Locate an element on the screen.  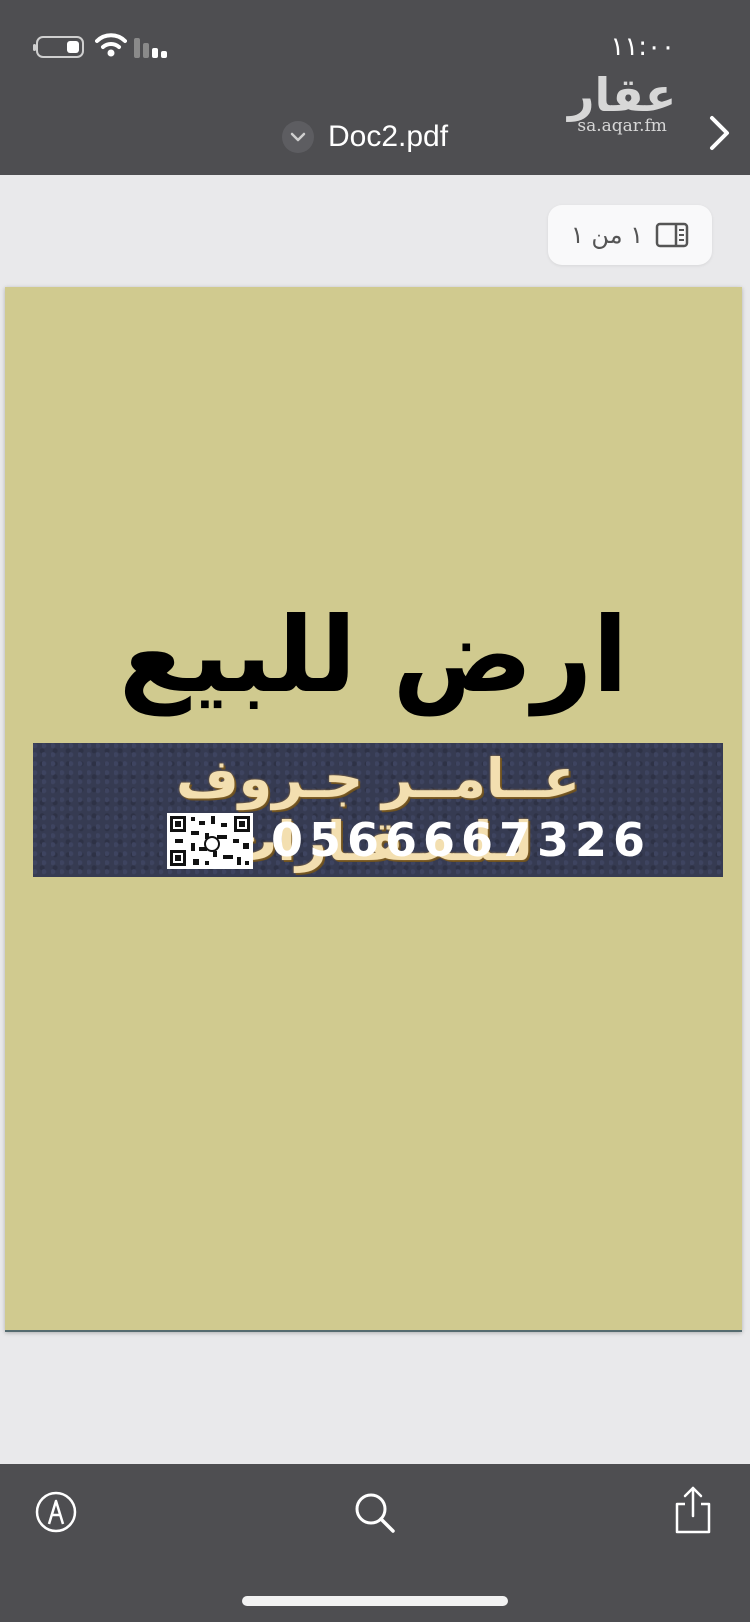
search-icon is located at coordinates (375, 1513).